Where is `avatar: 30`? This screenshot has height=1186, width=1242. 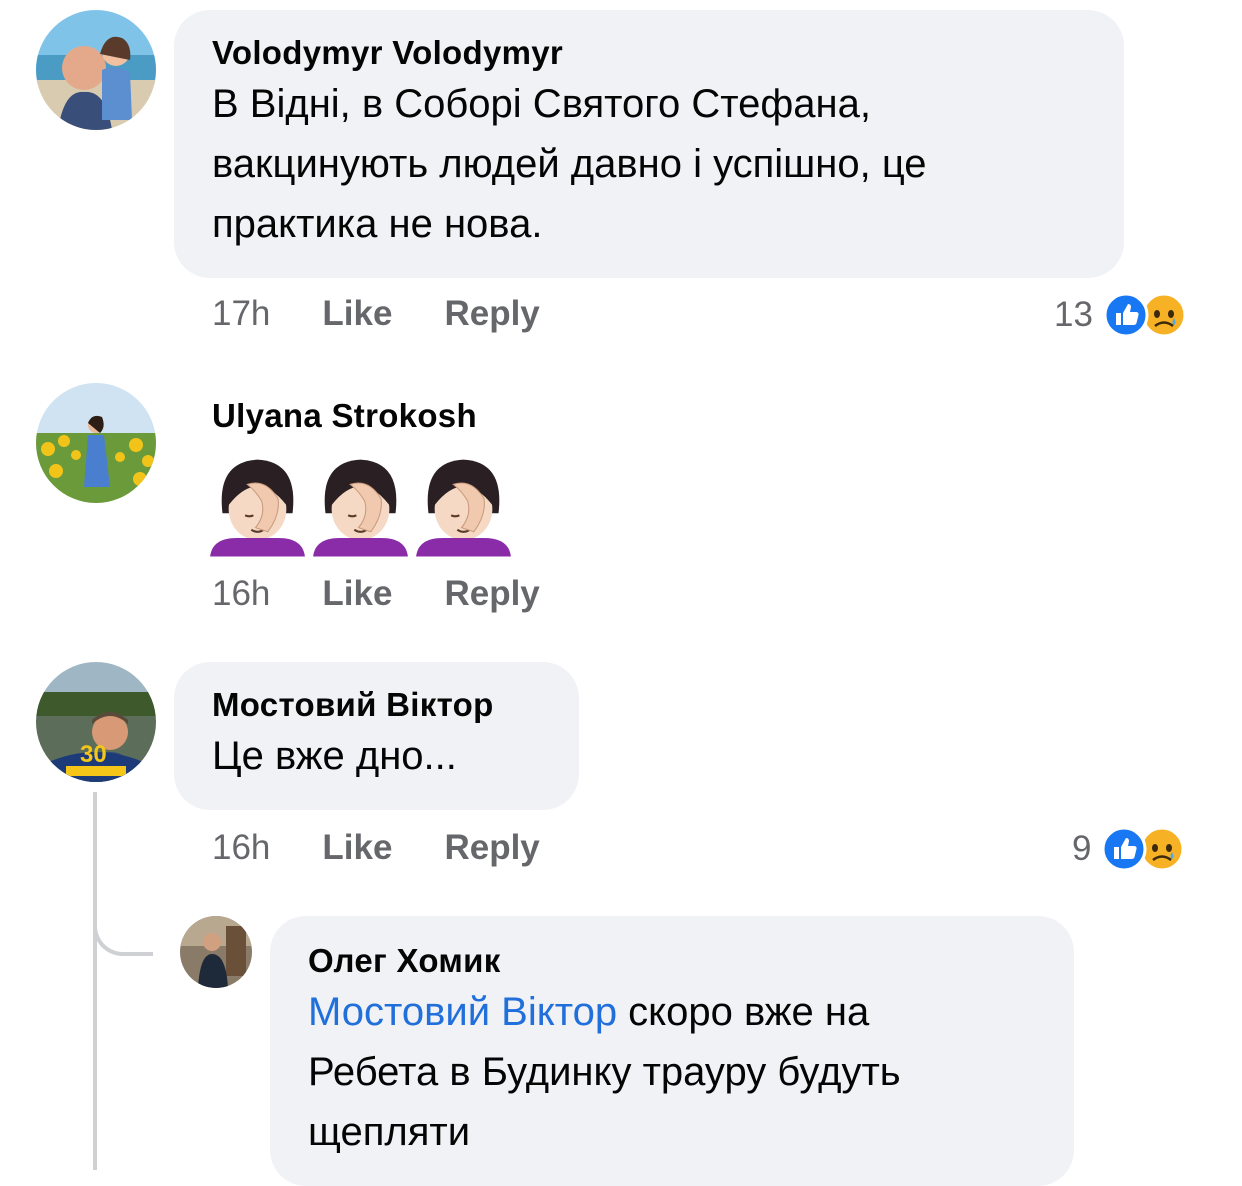 avatar: 30 is located at coordinates (96, 722).